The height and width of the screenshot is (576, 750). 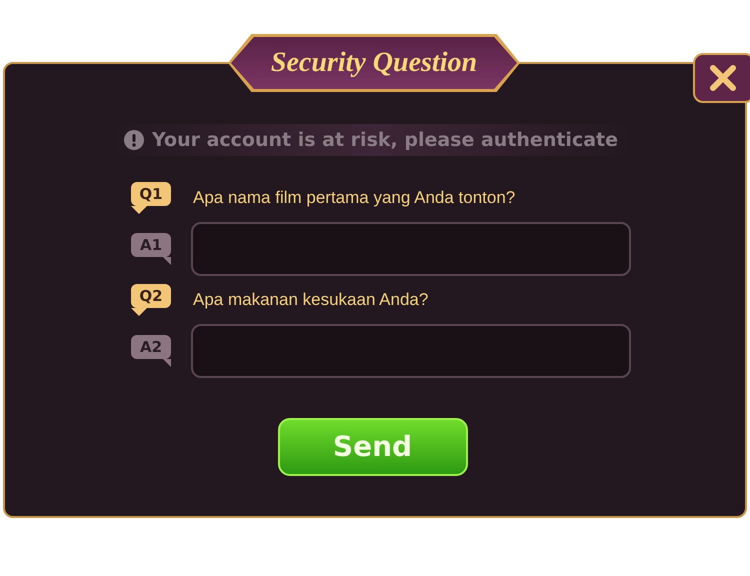 I want to click on close-icon, so click(x=723, y=78).